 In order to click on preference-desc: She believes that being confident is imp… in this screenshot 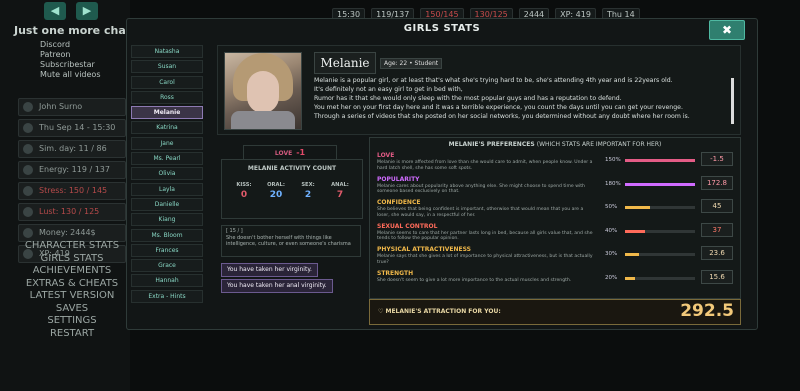, I will do `click(480, 212)`.